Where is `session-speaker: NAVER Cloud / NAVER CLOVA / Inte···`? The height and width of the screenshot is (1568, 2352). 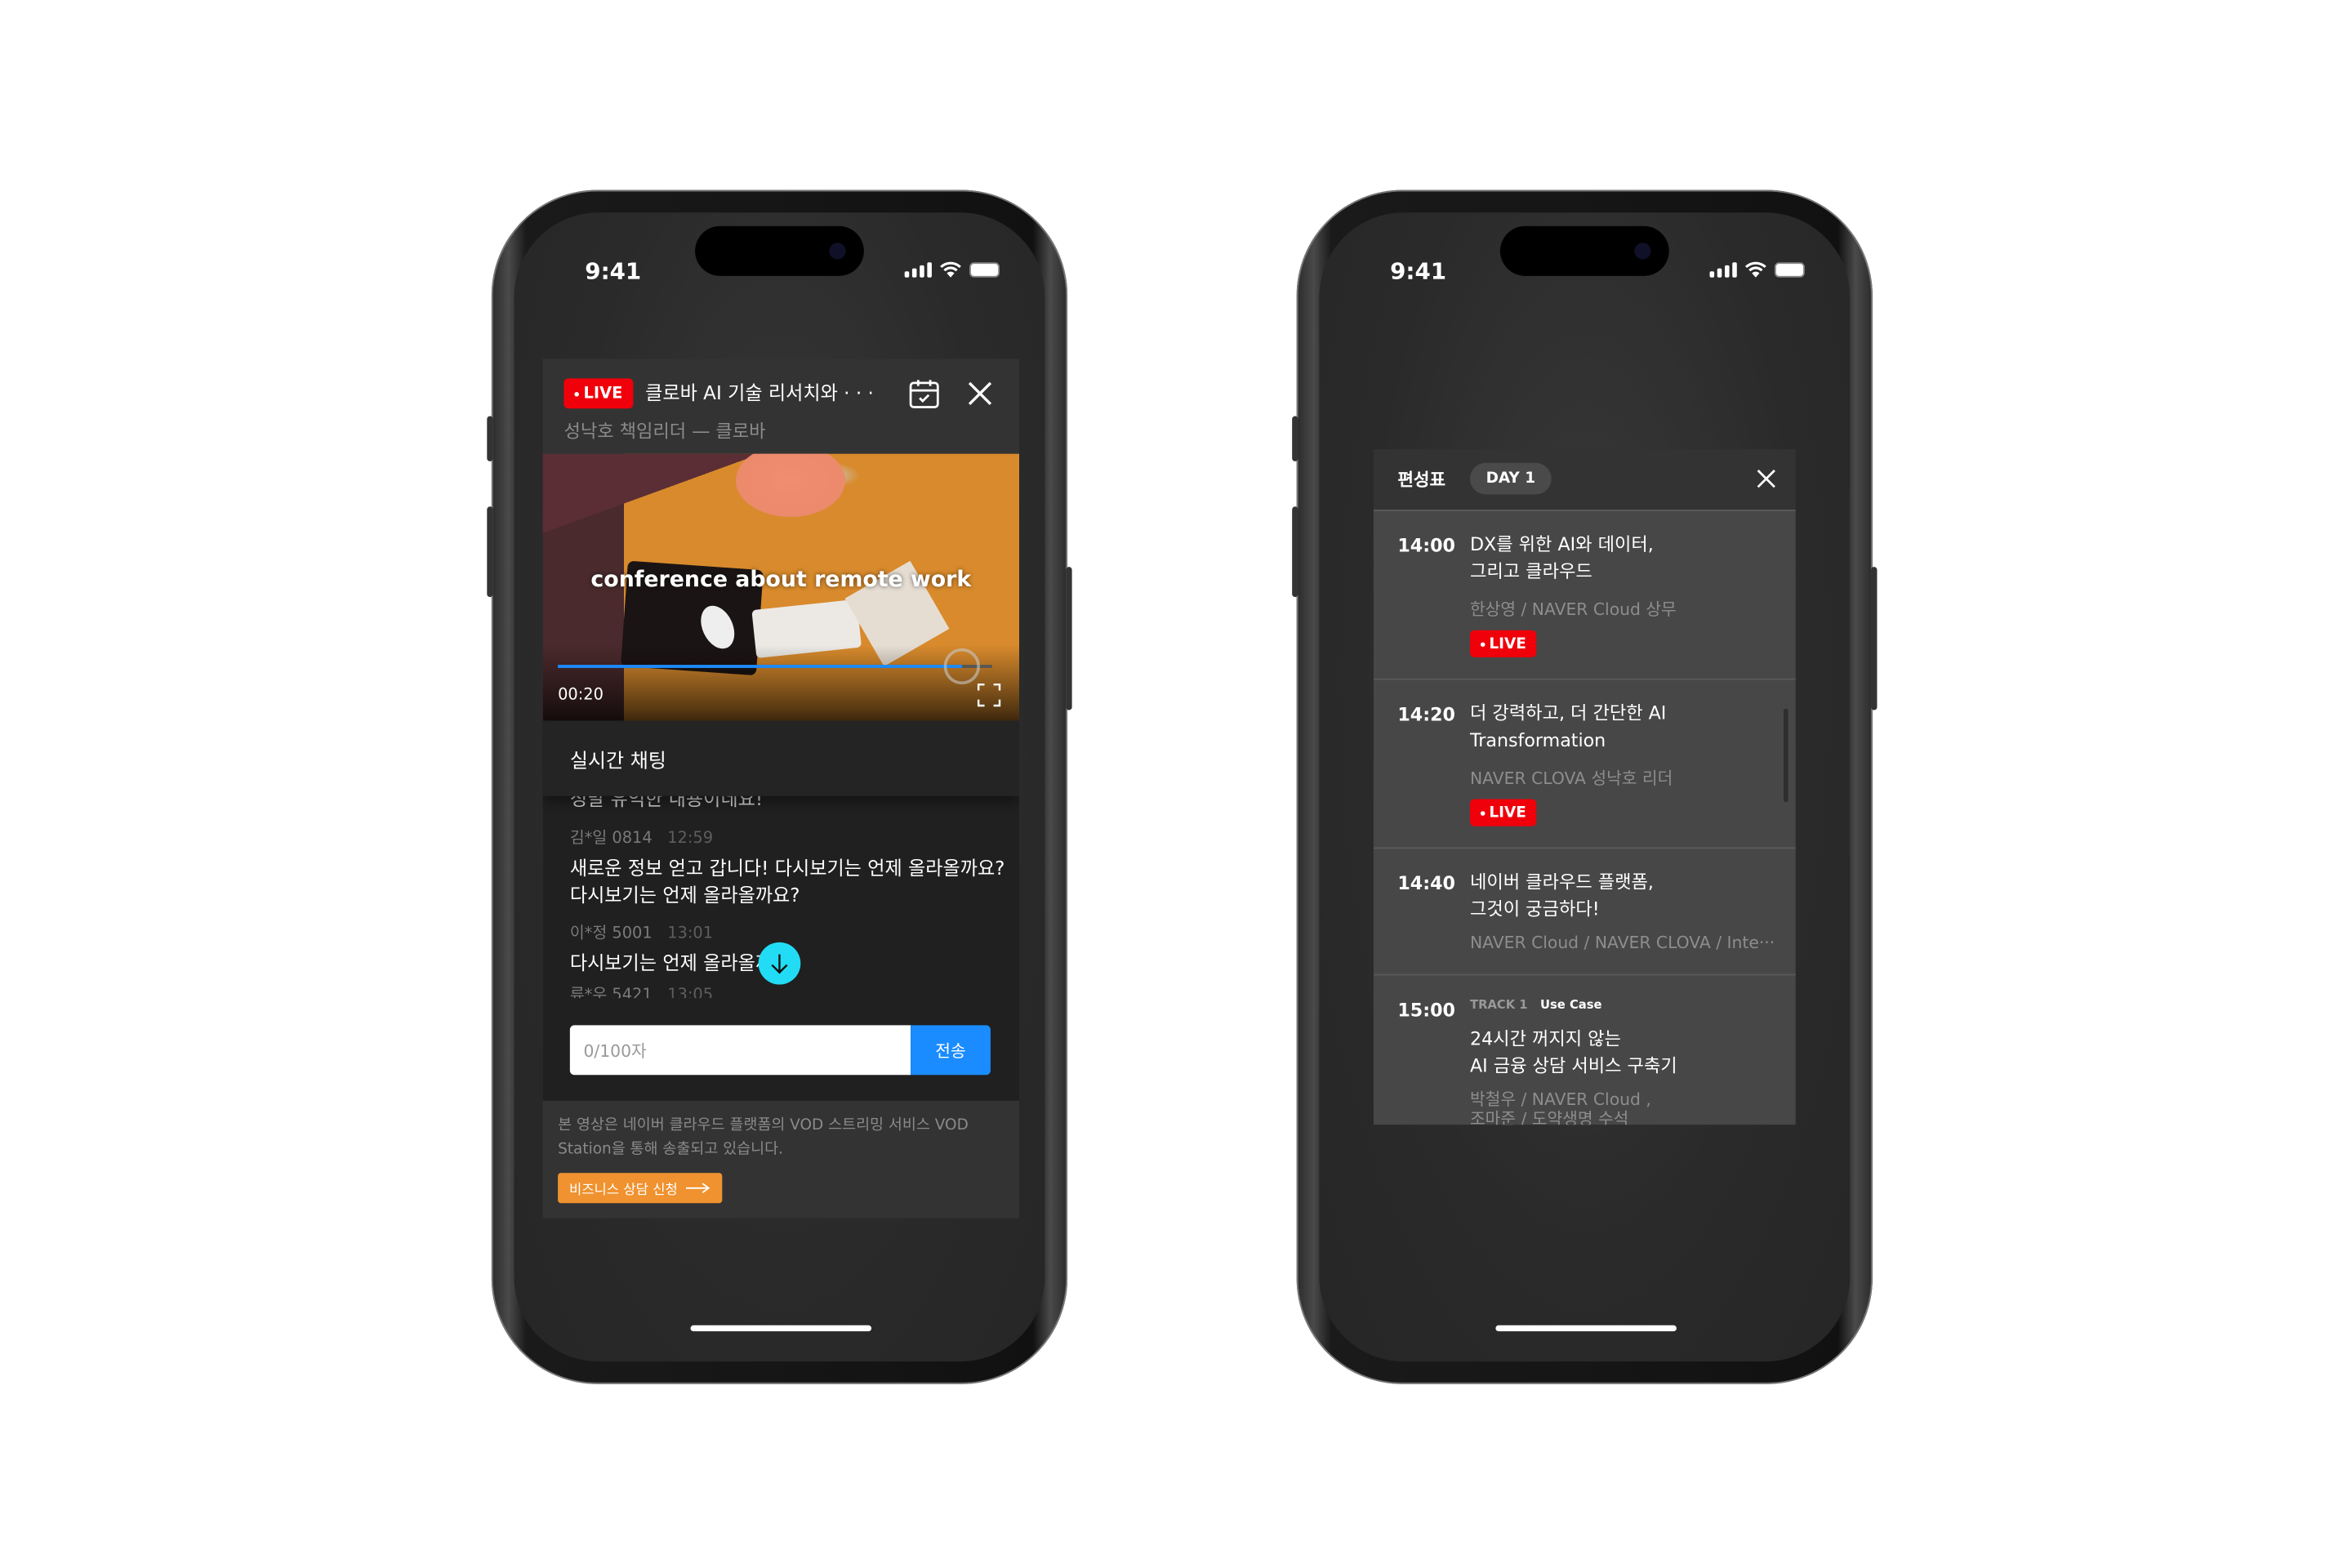
session-speaker: NAVER Cloud / NAVER CLOVA / Inte··· is located at coordinates (1622, 943).